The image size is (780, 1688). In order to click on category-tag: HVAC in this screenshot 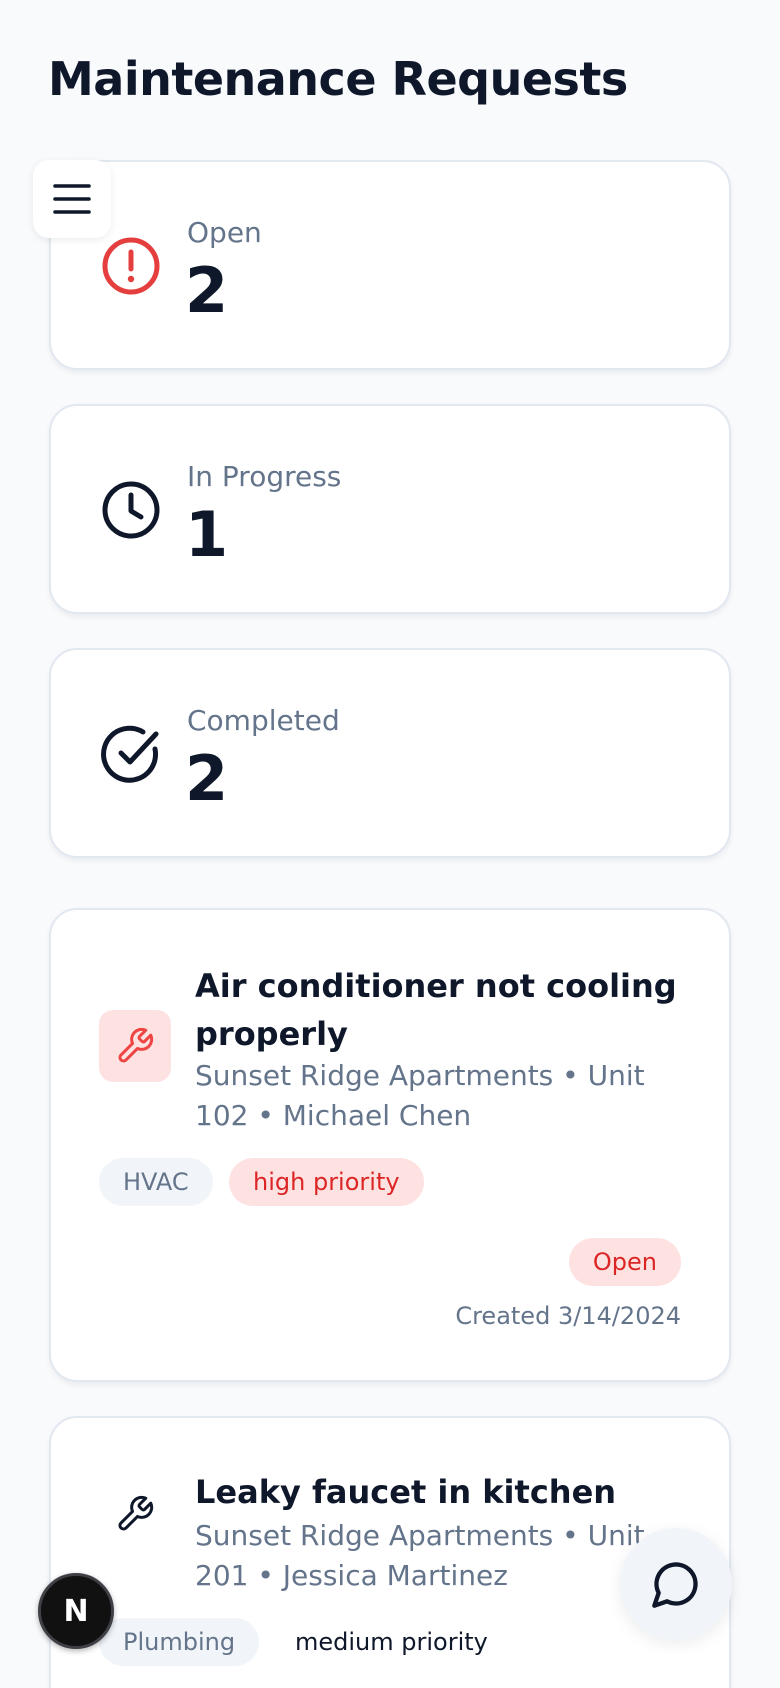, I will do `click(156, 1182)`.